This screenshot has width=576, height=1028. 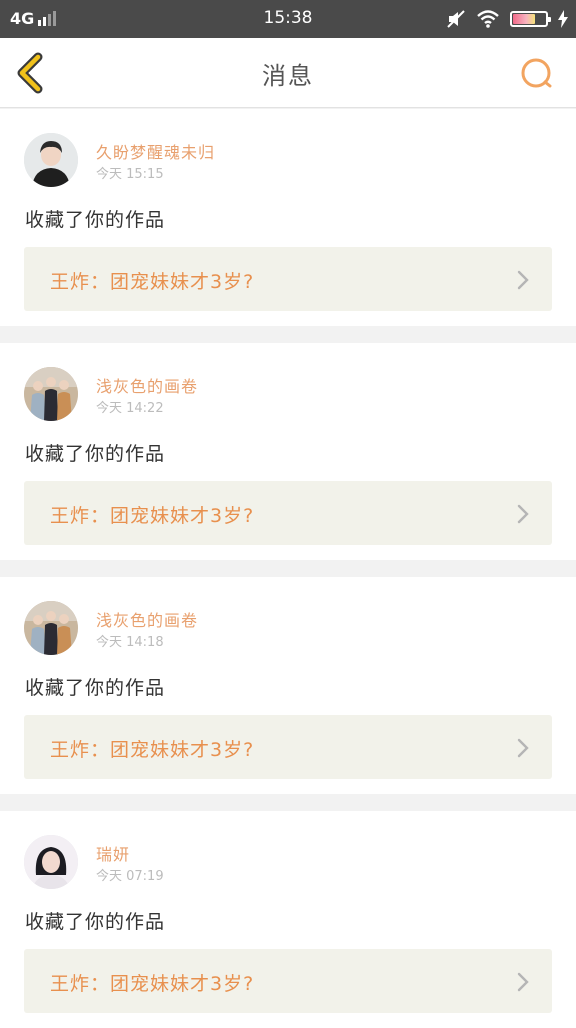 I want to click on timestamp: 今天 14:22, so click(x=130, y=408).